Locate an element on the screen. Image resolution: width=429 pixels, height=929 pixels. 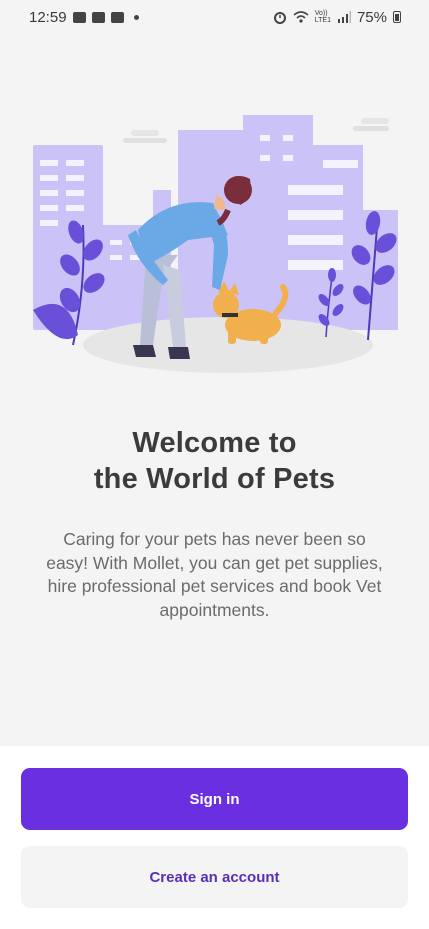
welcome-title: Welcome to the World of Pets is located at coordinates (214, 461).